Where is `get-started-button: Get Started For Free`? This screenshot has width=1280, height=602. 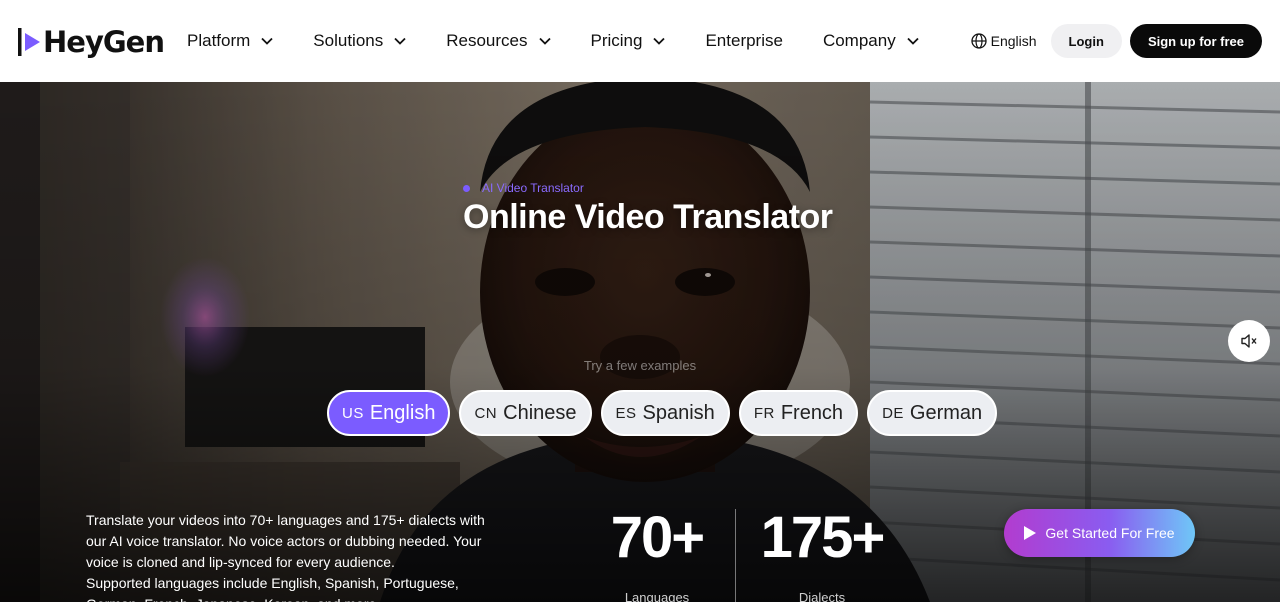
get-started-button: Get Started For Free is located at coordinates (1099, 533).